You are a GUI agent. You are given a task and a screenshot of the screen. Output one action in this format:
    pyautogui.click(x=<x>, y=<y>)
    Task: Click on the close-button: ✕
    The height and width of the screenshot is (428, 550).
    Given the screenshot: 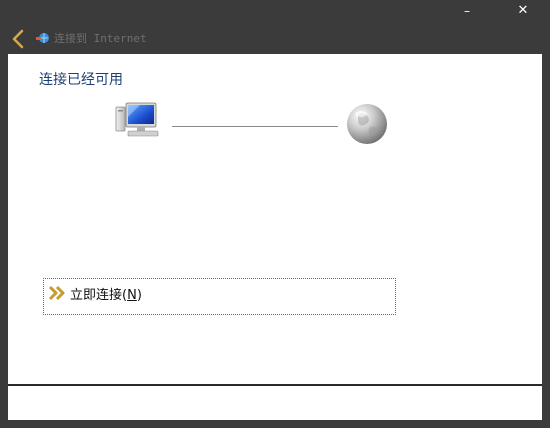 What is the action you would take?
    pyautogui.click(x=523, y=11)
    